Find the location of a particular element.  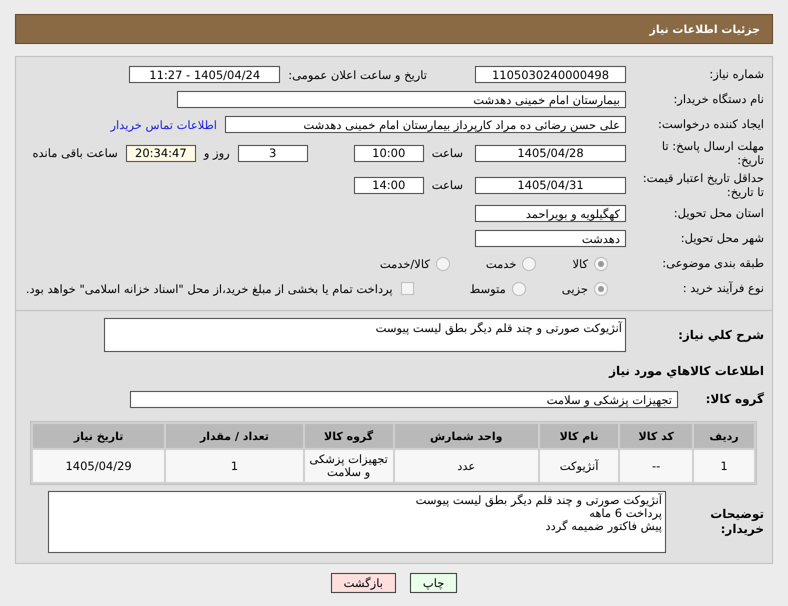

field-label: تاریخ و ساعت اعلان عمومی: is located at coordinates (357, 75).